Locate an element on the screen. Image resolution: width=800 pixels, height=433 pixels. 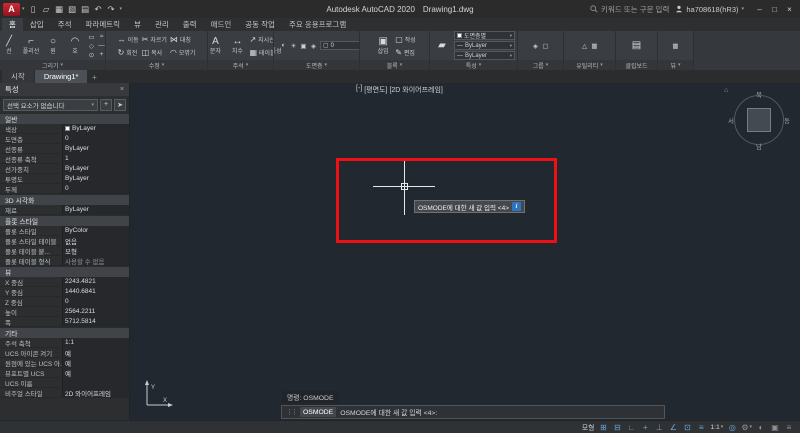
ribbon-mini-button: ▢ is located at coordinates (545, 45).